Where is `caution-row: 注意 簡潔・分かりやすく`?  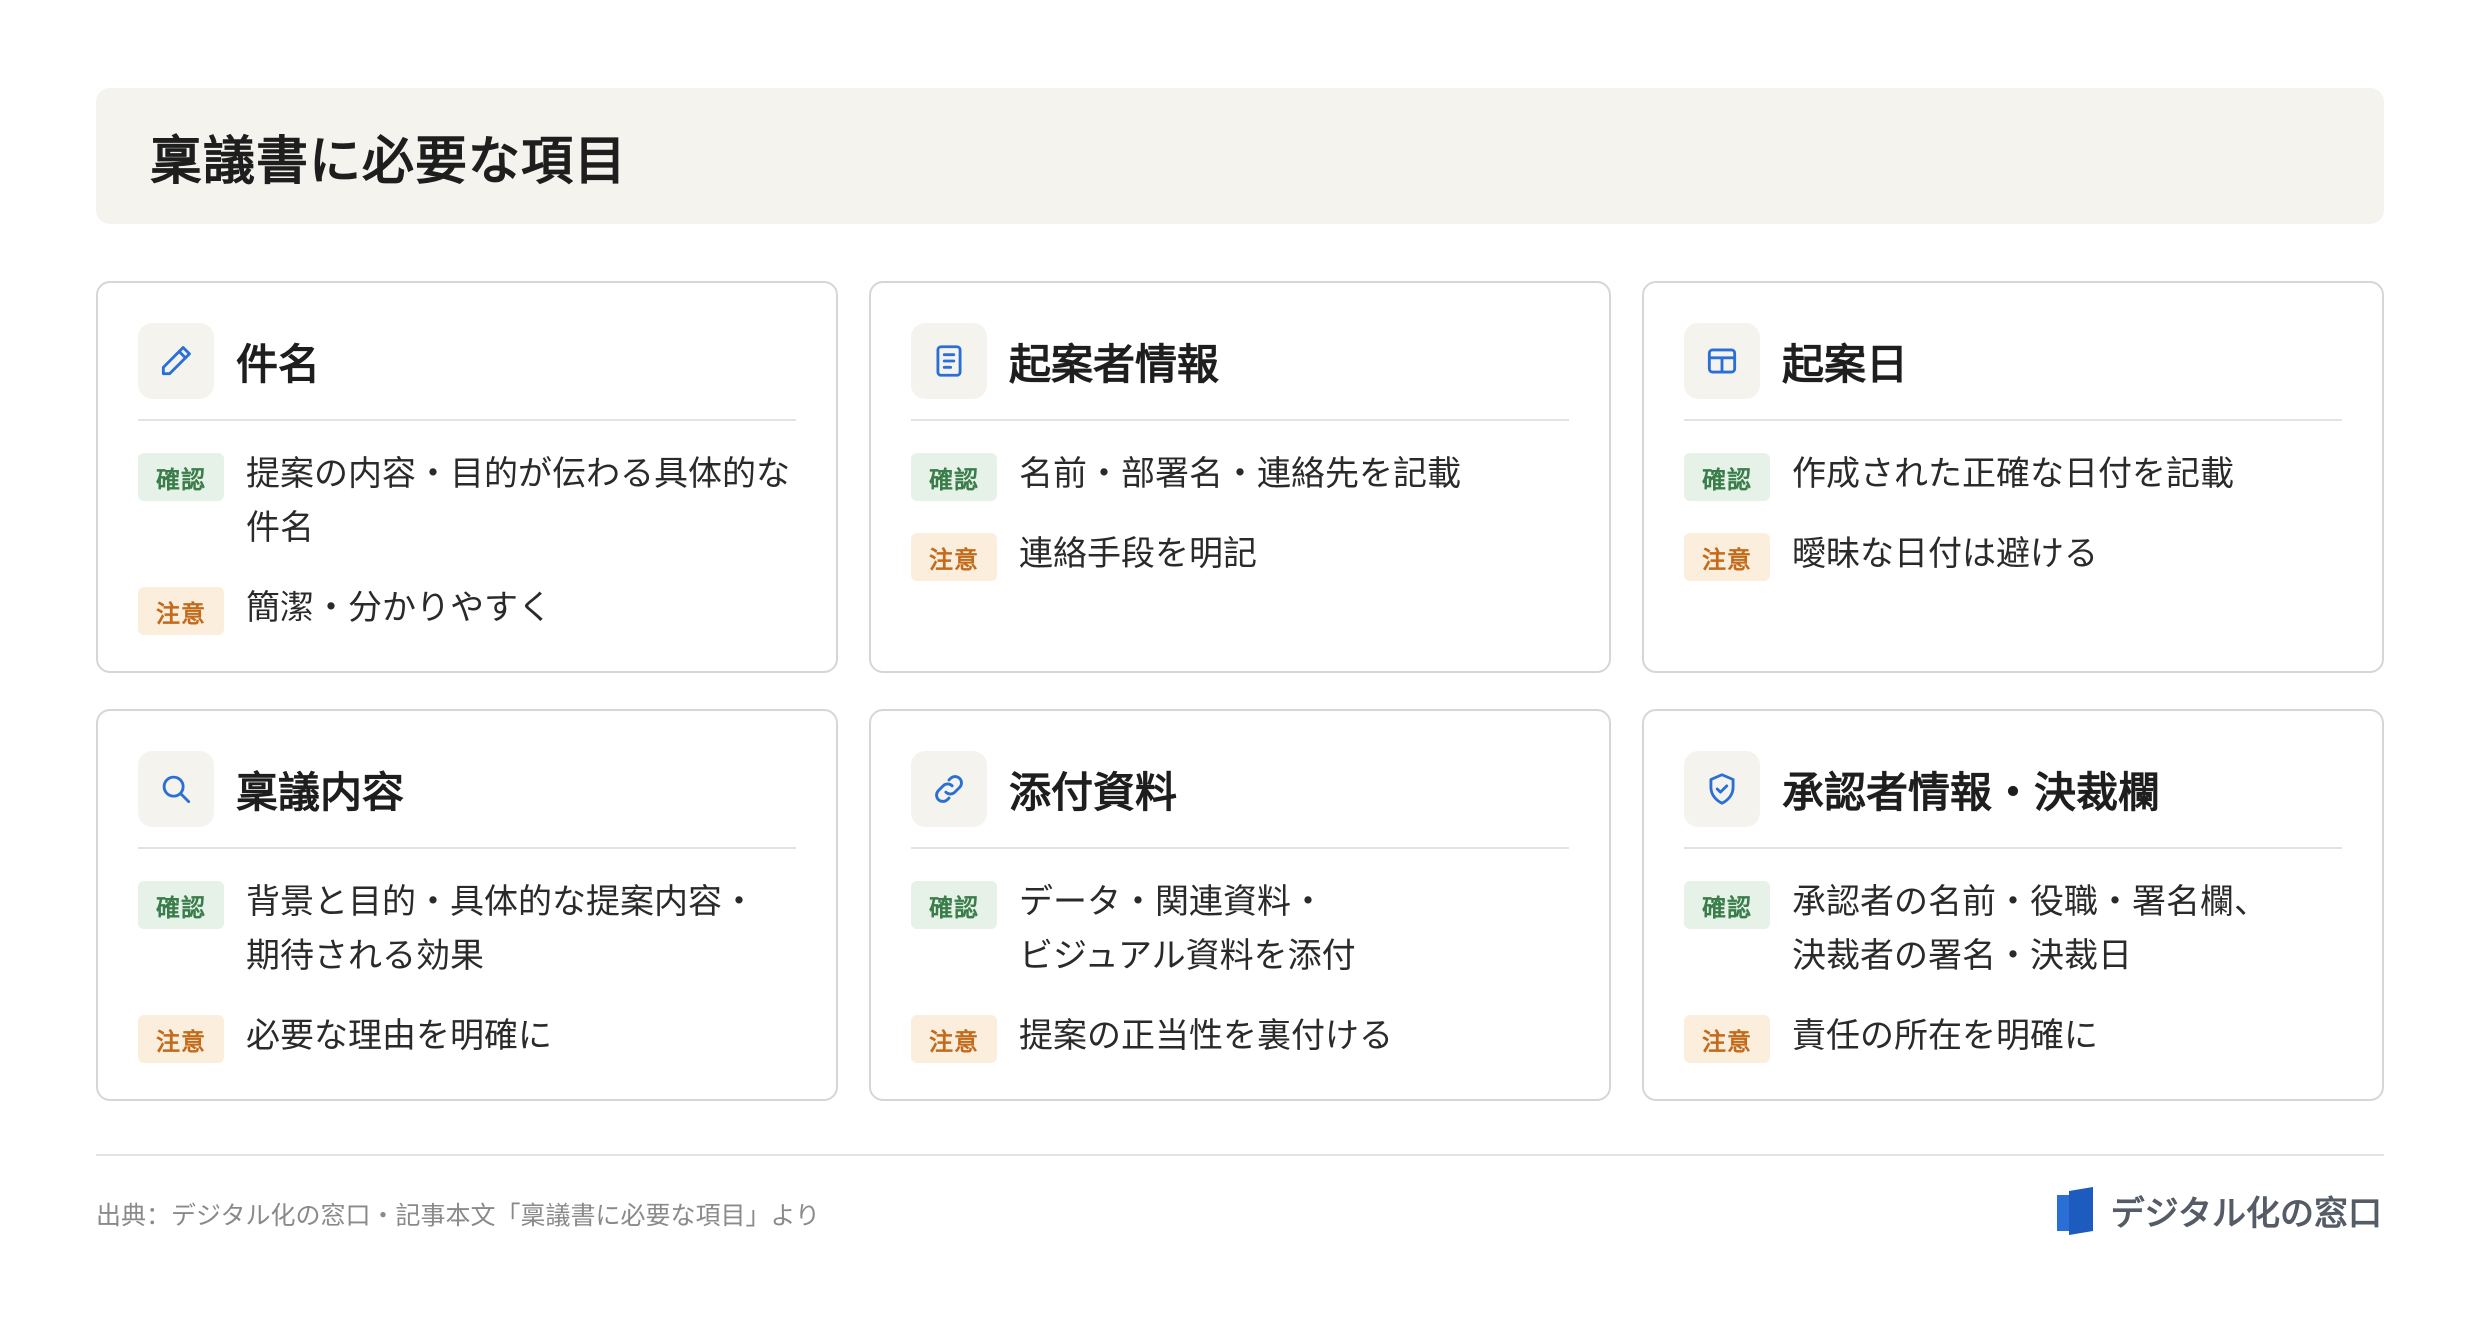
caution-row: 注意 簡潔・分かりやすく is located at coordinates (467, 608).